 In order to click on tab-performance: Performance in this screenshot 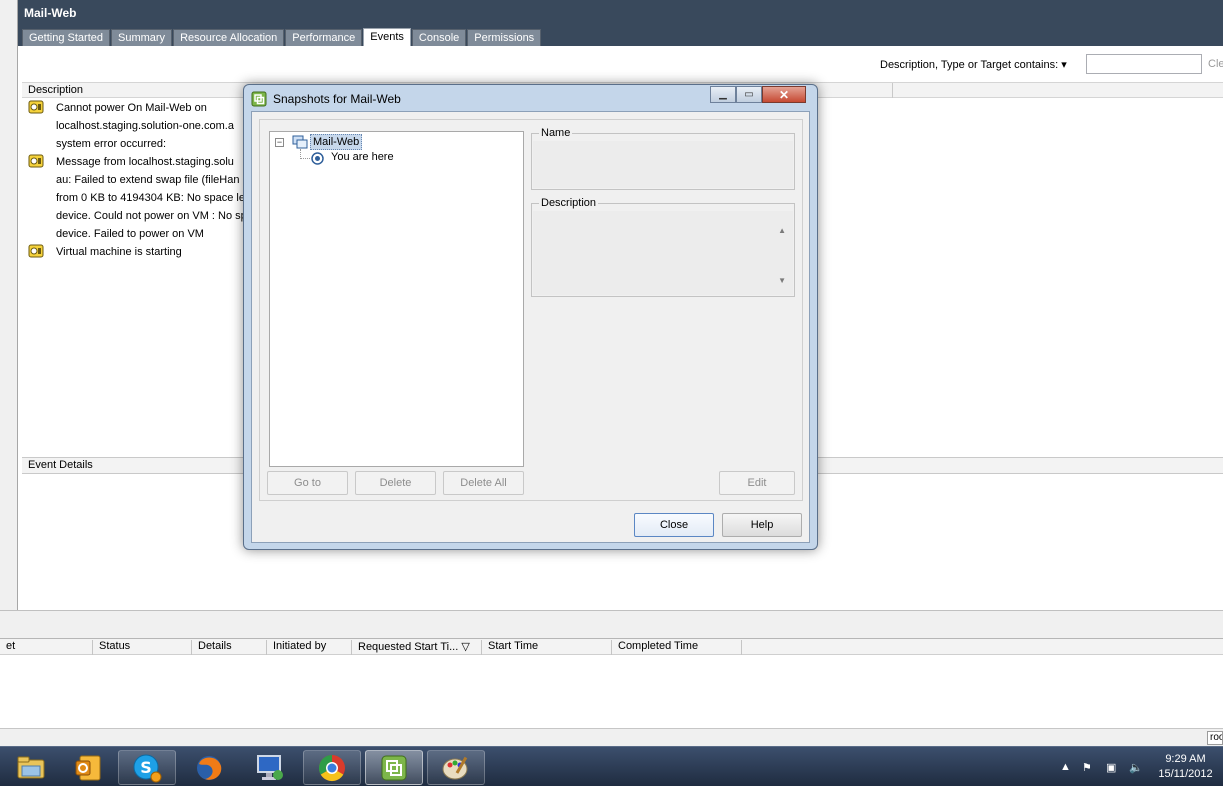, I will do `click(324, 37)`.